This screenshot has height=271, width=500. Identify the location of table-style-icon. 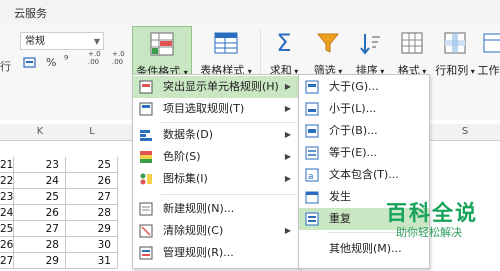
(226, 43).